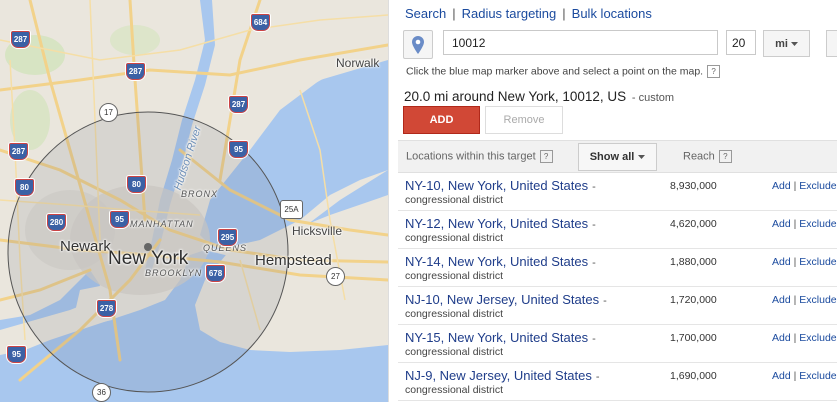 The height and width of the screenshot is (402, 837). Describe the element at coordinates (479, 156) in the screenshot. I see `locations-column-header: Locations within this target?` at that location.